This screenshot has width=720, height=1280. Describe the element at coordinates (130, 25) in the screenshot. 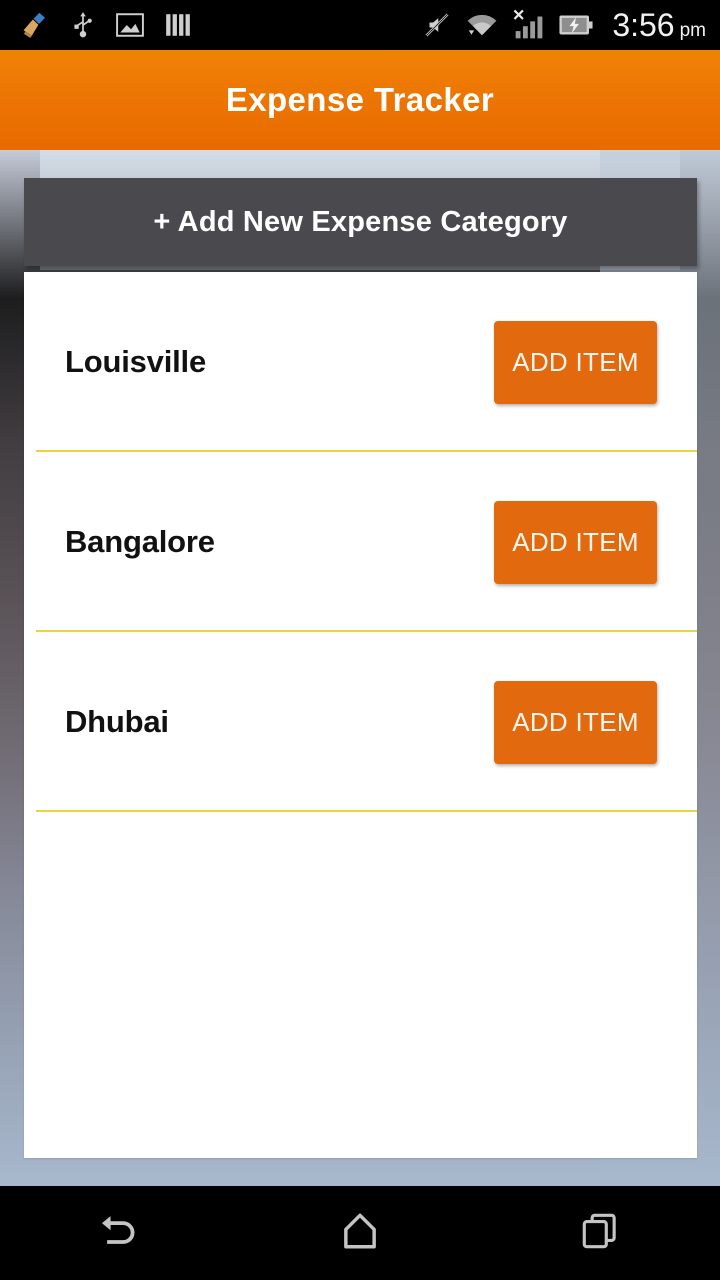

I see `image-gallery-icon` at that location.